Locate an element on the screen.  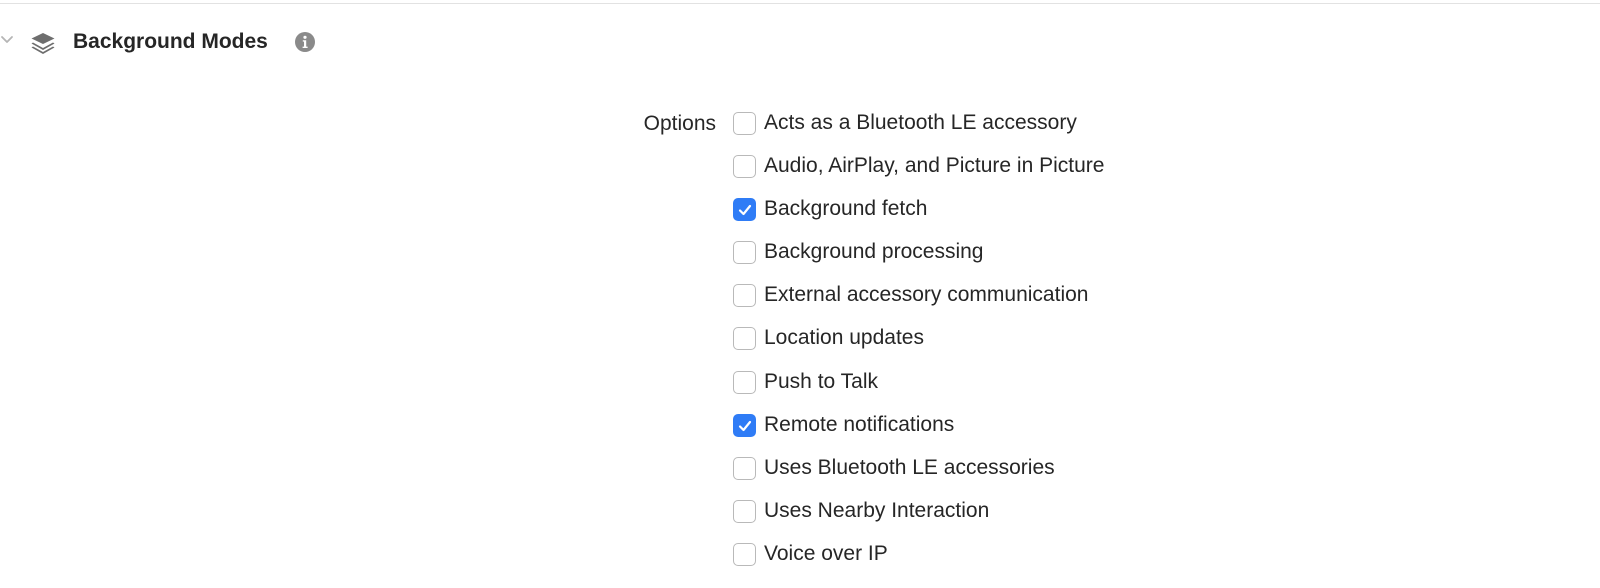
option-external-accessory: External accessory communication is located at coordinates (918, 295).